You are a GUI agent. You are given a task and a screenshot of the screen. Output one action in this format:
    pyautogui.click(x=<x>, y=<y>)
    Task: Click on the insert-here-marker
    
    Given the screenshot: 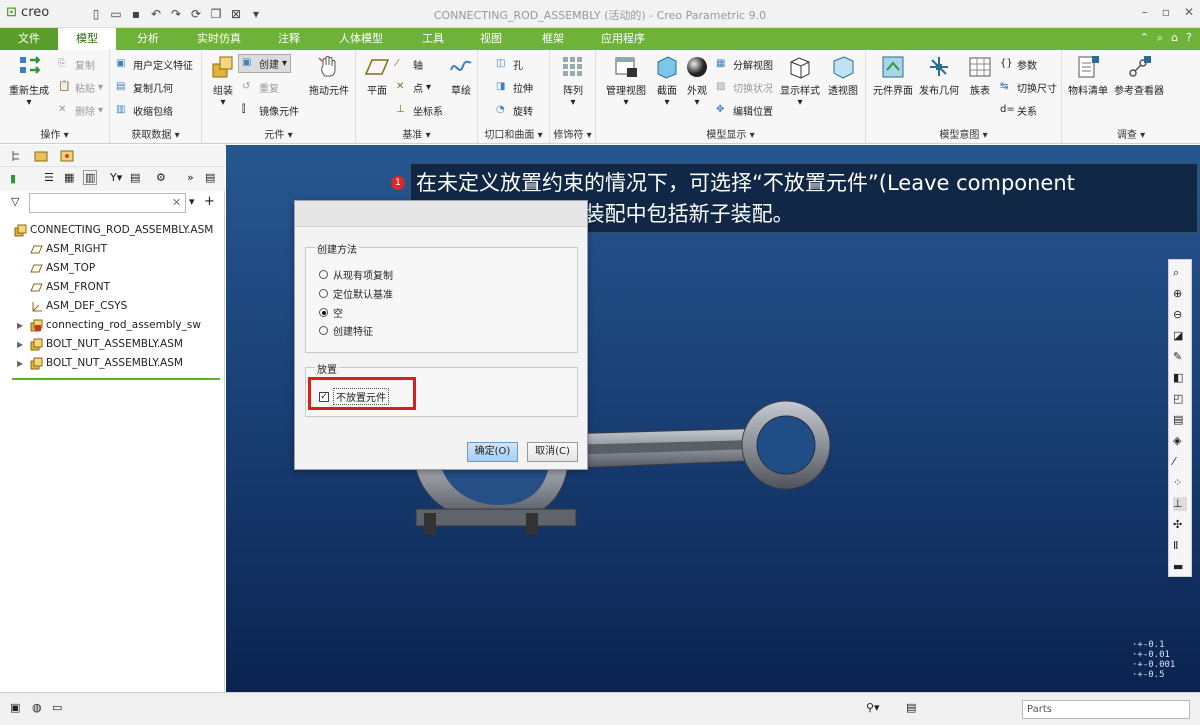 What is the action you would take?
    pyautogui.click(x=116, y=379)
    